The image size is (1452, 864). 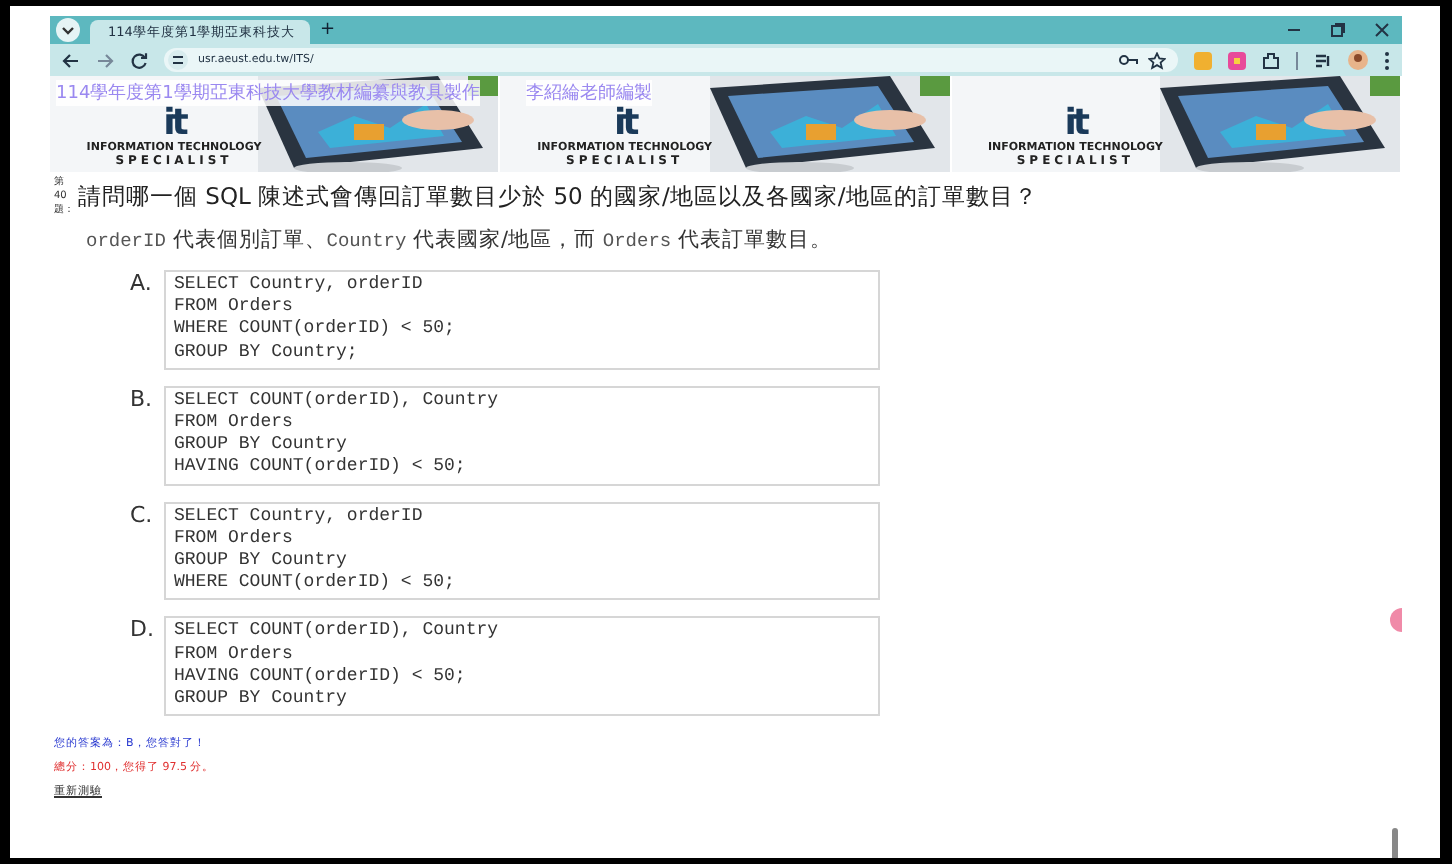 What do you see at coordinates (139, 60) in the screenshot?
I see `reload-icon` at bounding box center [139, 60].